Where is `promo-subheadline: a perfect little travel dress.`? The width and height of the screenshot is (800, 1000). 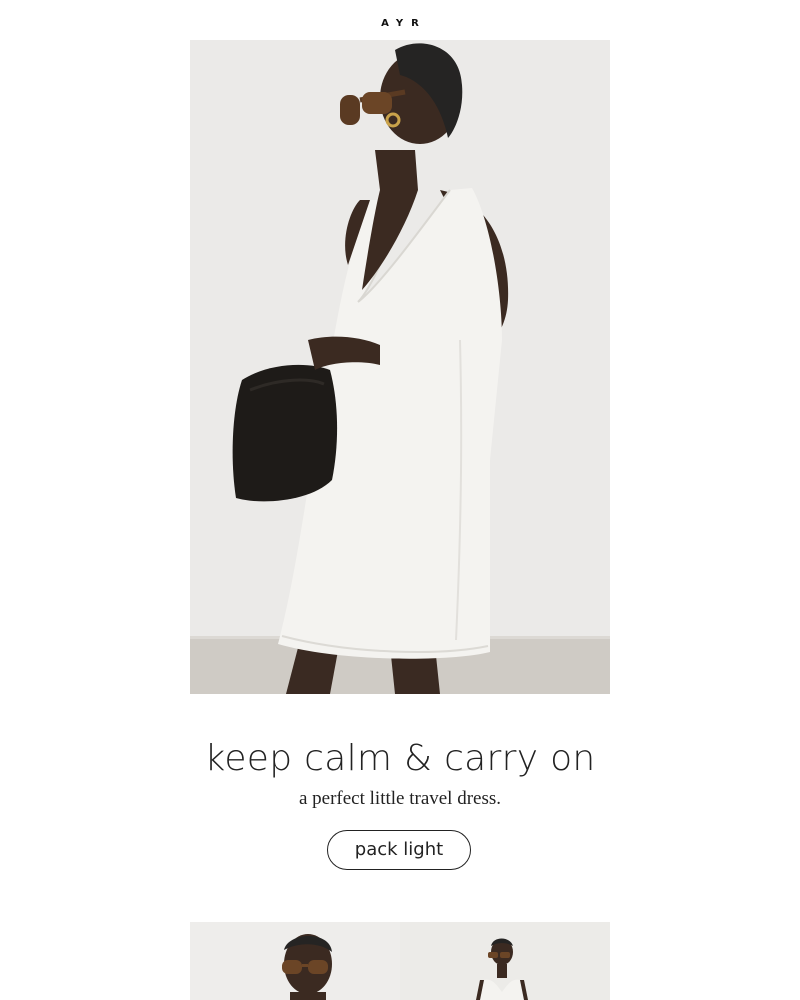
promo-subheadline: a perfect little travel dress. is located at coordinates (400, 798).